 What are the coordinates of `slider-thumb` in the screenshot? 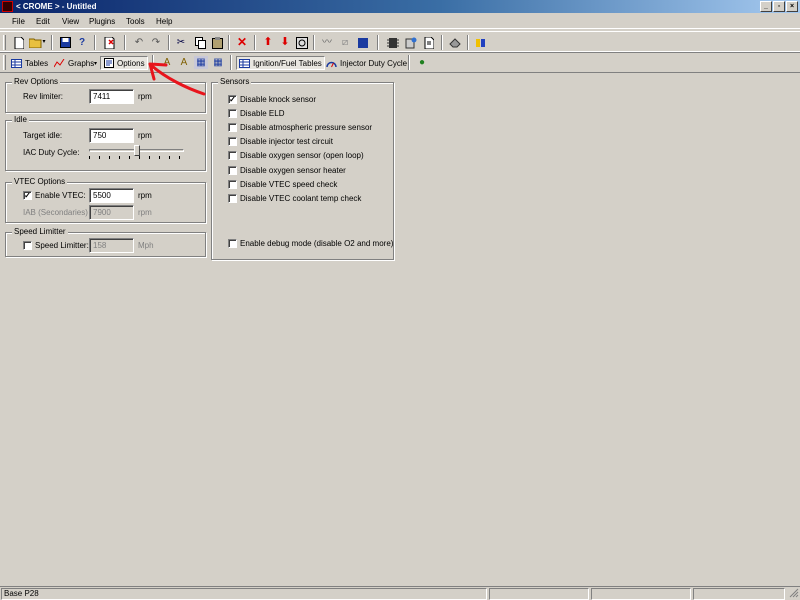 It's located at (137, 150).